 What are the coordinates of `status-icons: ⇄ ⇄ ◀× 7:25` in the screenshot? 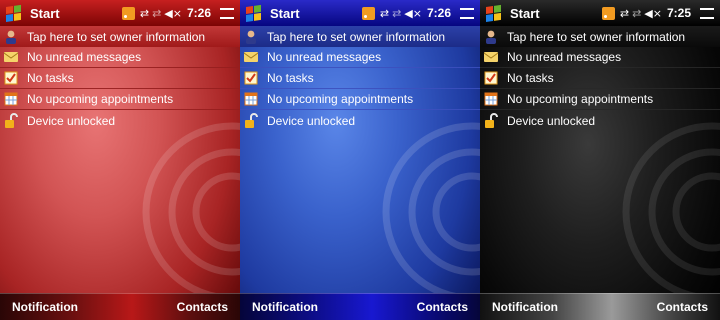 It's located at (660, 13).